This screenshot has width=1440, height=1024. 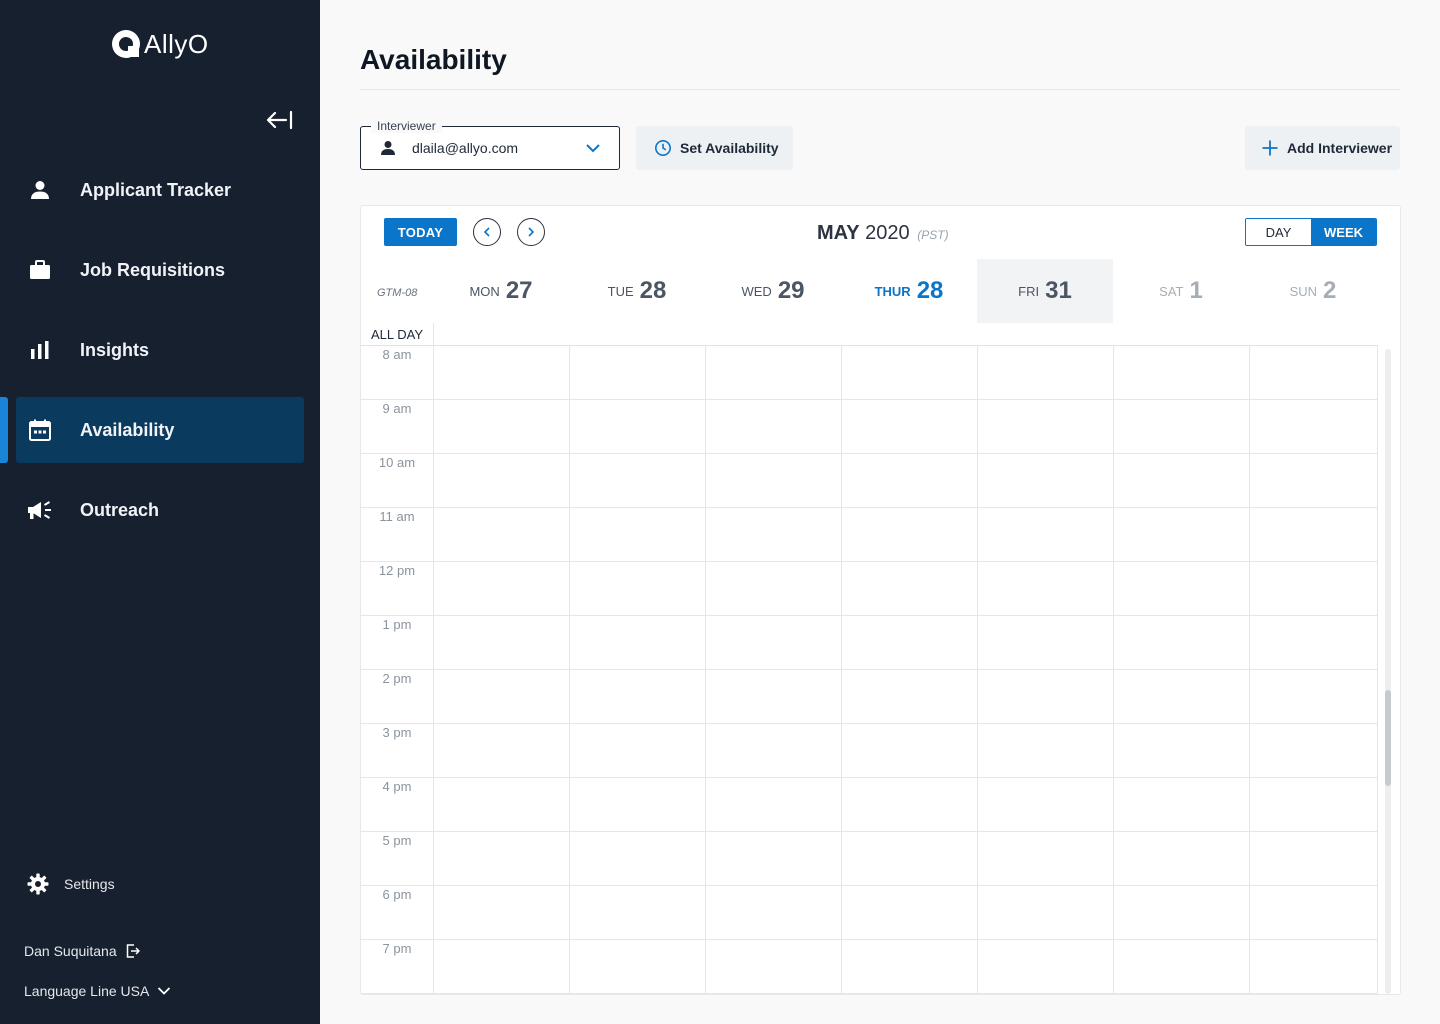 What do you see at coordinates (1181, 291) in the screenshot?
I see `day-header-sat: SAT 1` at bounding box center [1181, 291].